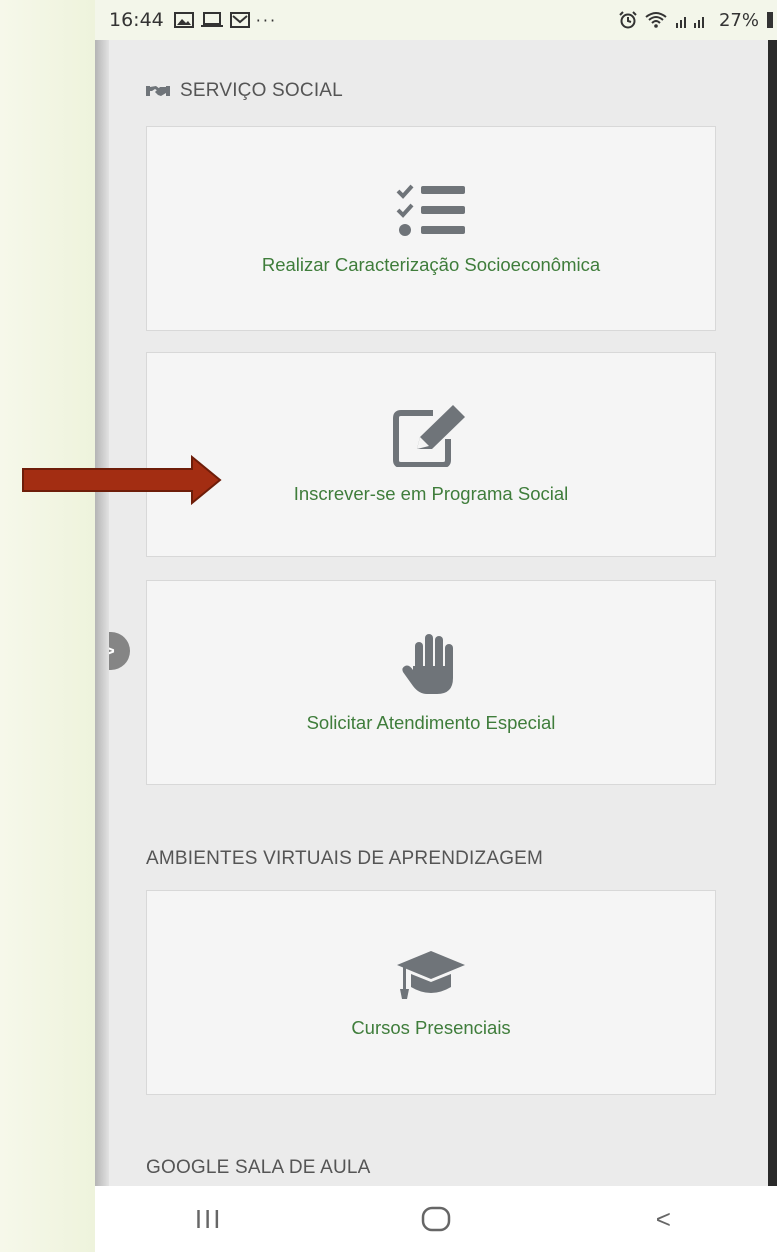  I want to click on section-title-servico-social: SERVIÇO SOCIAL, so click(244, 91).